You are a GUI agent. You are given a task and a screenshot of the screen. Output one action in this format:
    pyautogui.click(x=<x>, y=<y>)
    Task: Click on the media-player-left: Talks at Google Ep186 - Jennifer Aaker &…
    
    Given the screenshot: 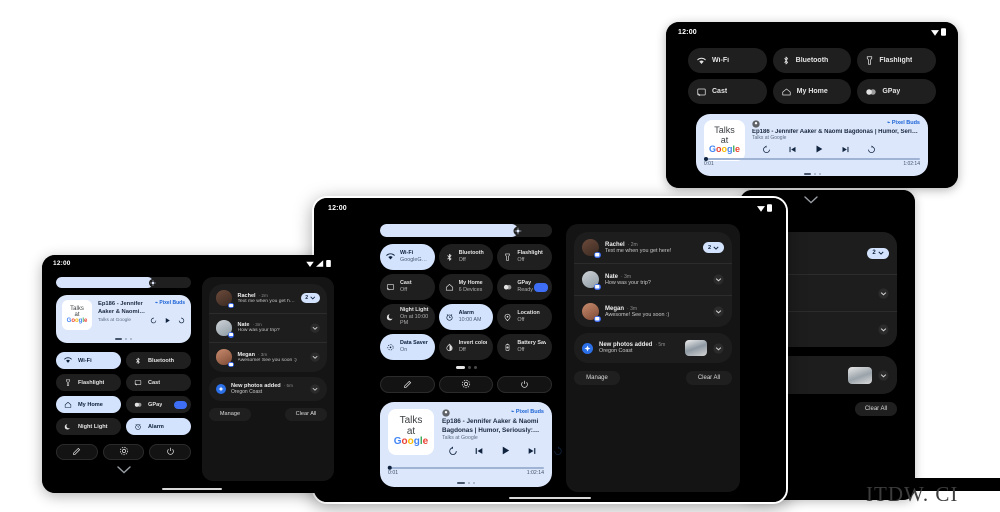 What is the action you would take?
    pyautogui.click(x=123, y=319)
    